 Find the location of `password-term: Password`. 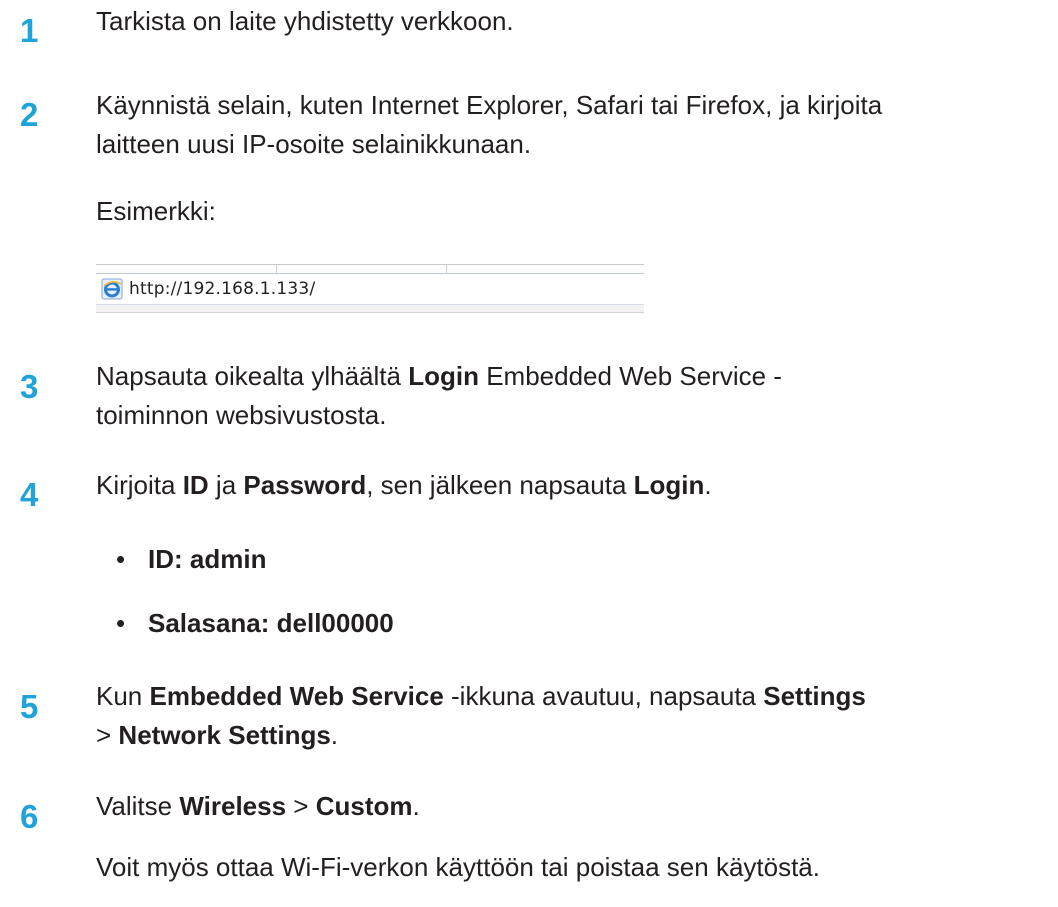

password-term: Password is located at coordinates (305, 485).